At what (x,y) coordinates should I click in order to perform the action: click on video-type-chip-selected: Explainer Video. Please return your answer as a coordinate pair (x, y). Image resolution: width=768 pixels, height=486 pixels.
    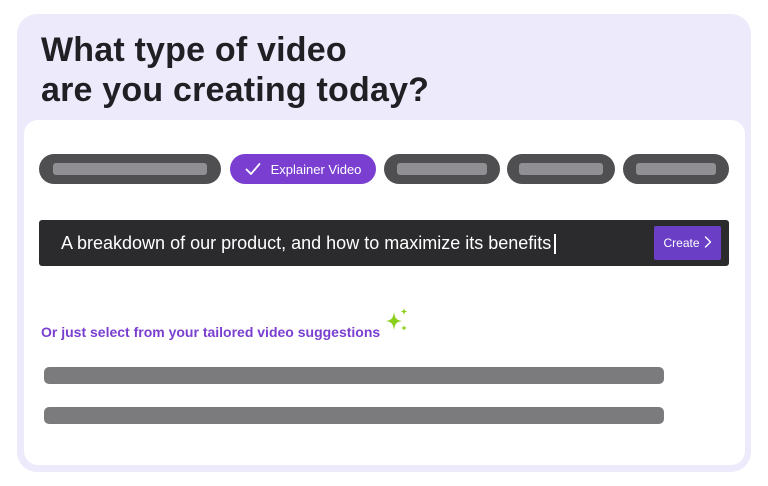
    Looking at the image, I should click on (303, 169).